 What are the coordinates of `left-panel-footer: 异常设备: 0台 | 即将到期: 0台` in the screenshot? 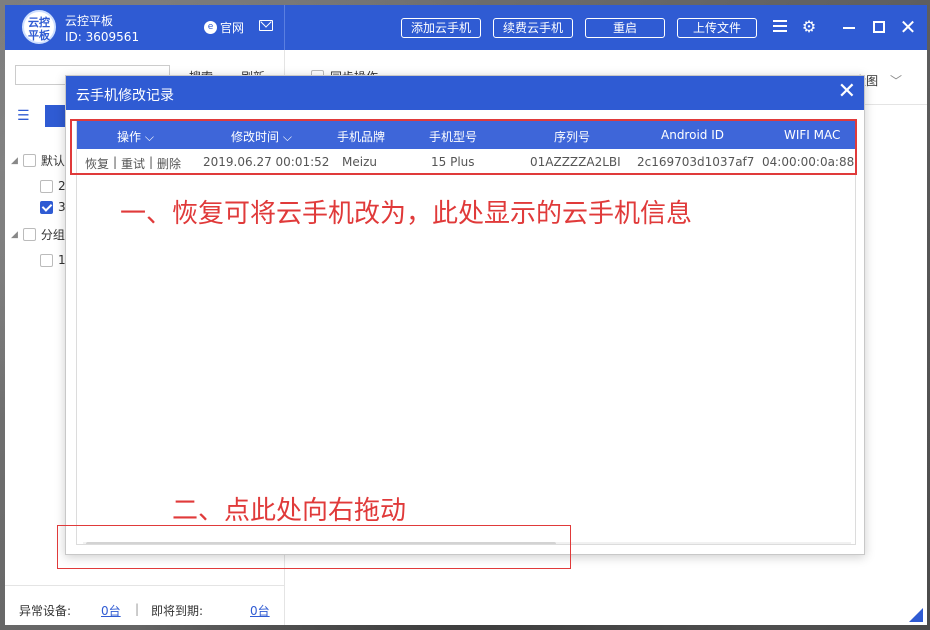 It's located at (145, 605).